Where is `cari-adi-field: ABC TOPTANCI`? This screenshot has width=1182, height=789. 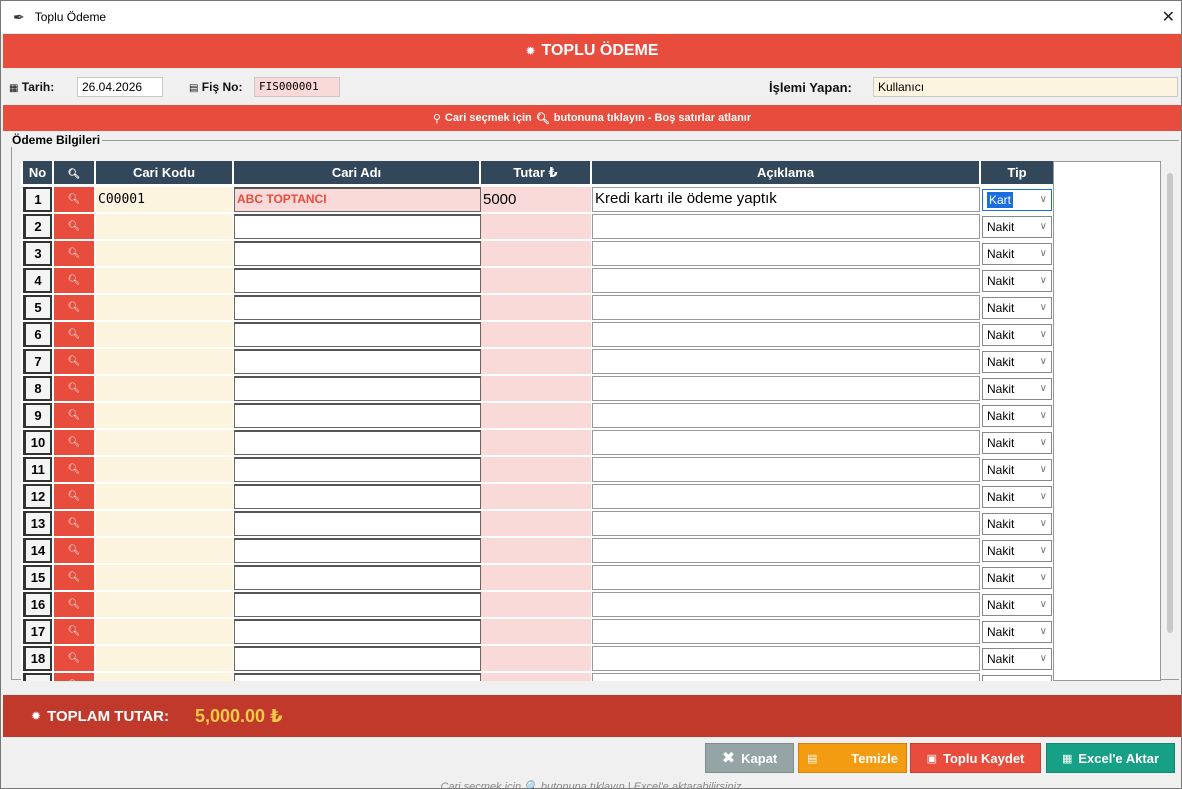
cari-adi-field: ABC TOPTANCI is located at coordinates (357, 199).